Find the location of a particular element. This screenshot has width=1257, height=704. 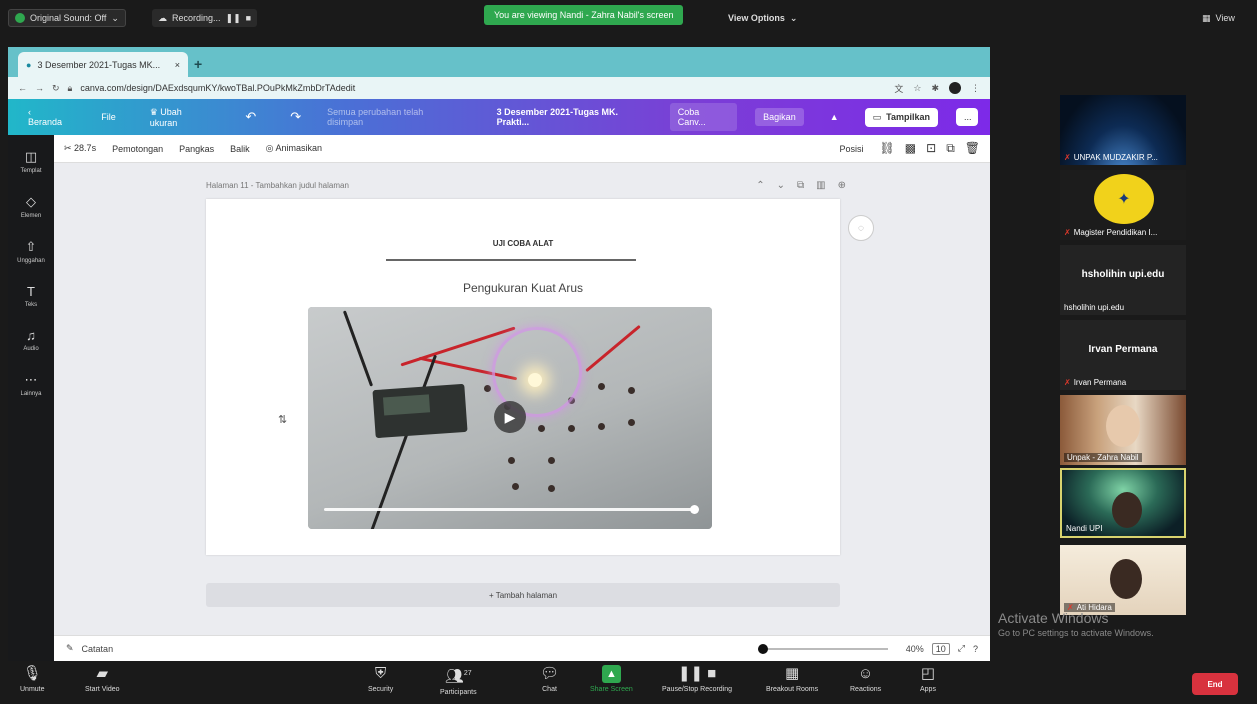

present-button: ▭ Tampilkan is located at coordinates (901, 117).